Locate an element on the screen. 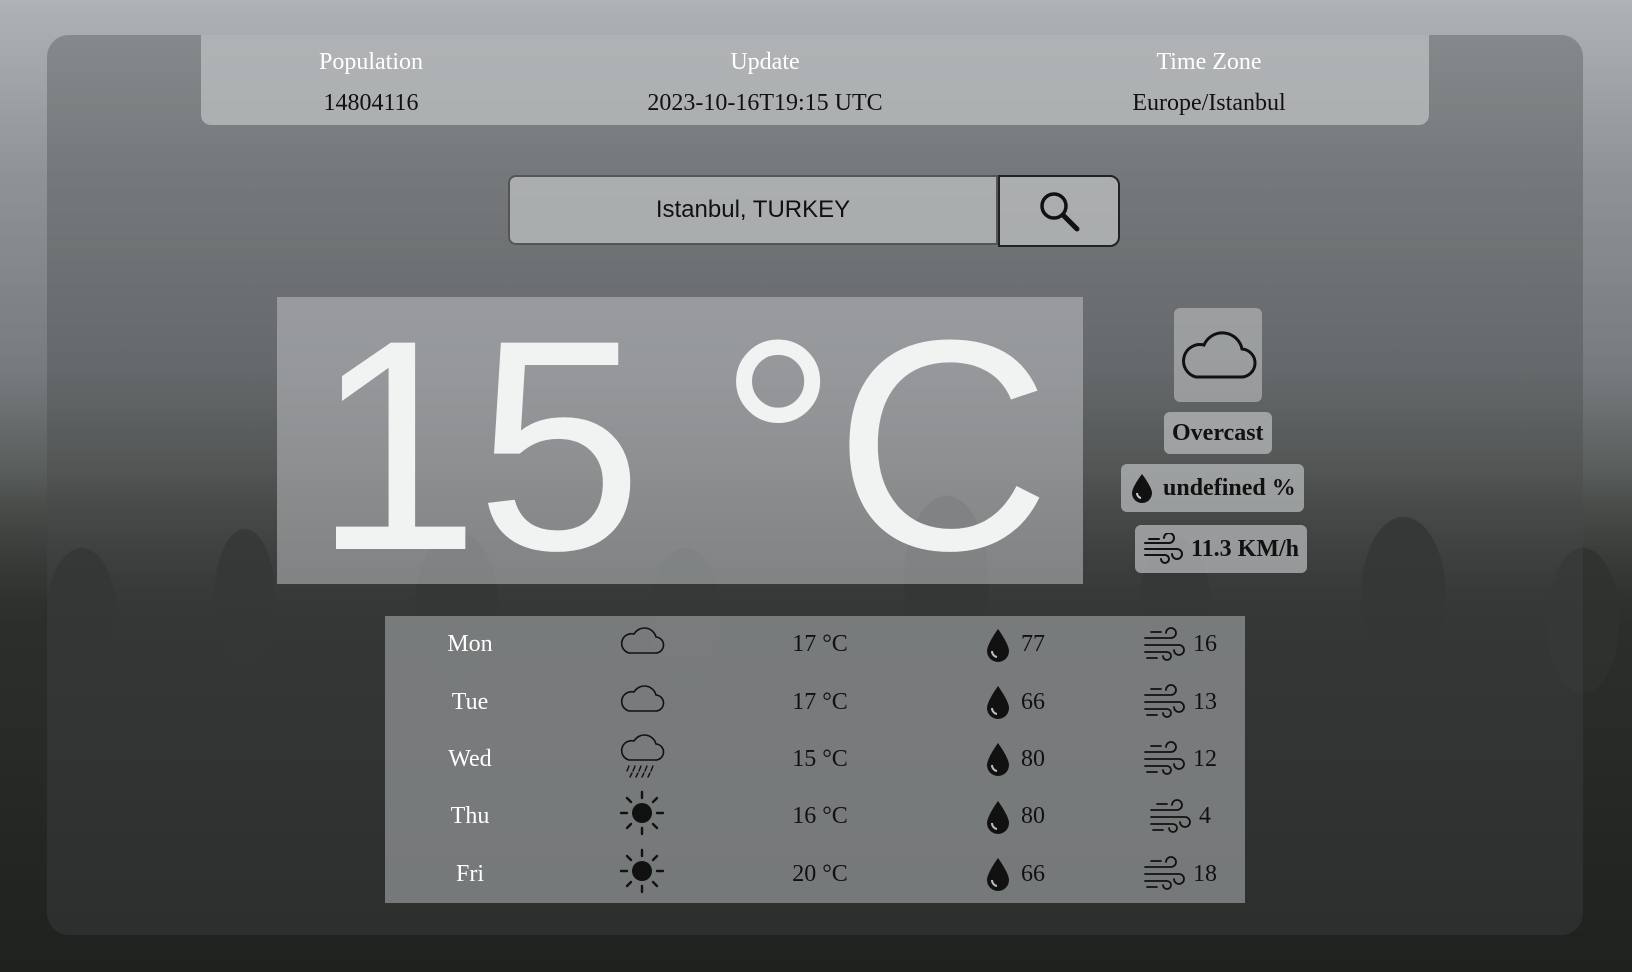 The width and height of the screenshot is (1632, 972). current-condition-icon-box is located at coordinates (1218, 355).